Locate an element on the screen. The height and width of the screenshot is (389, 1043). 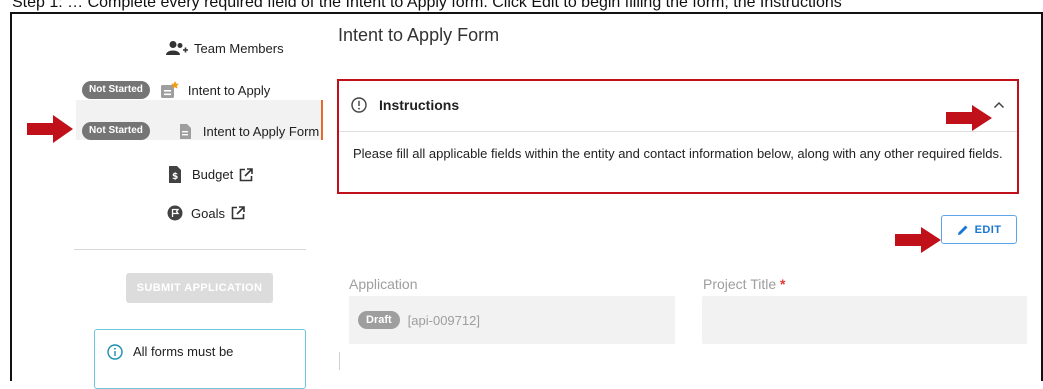
sidebar-item-label: Goals is located at coordinates (208, 213).